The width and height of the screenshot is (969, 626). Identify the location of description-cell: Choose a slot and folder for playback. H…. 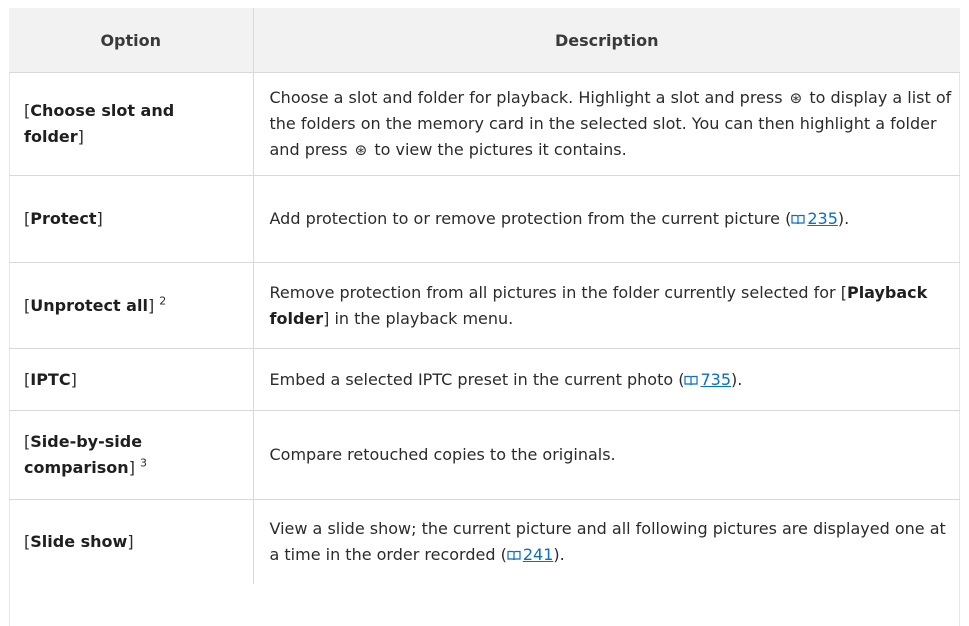
(606, 124).